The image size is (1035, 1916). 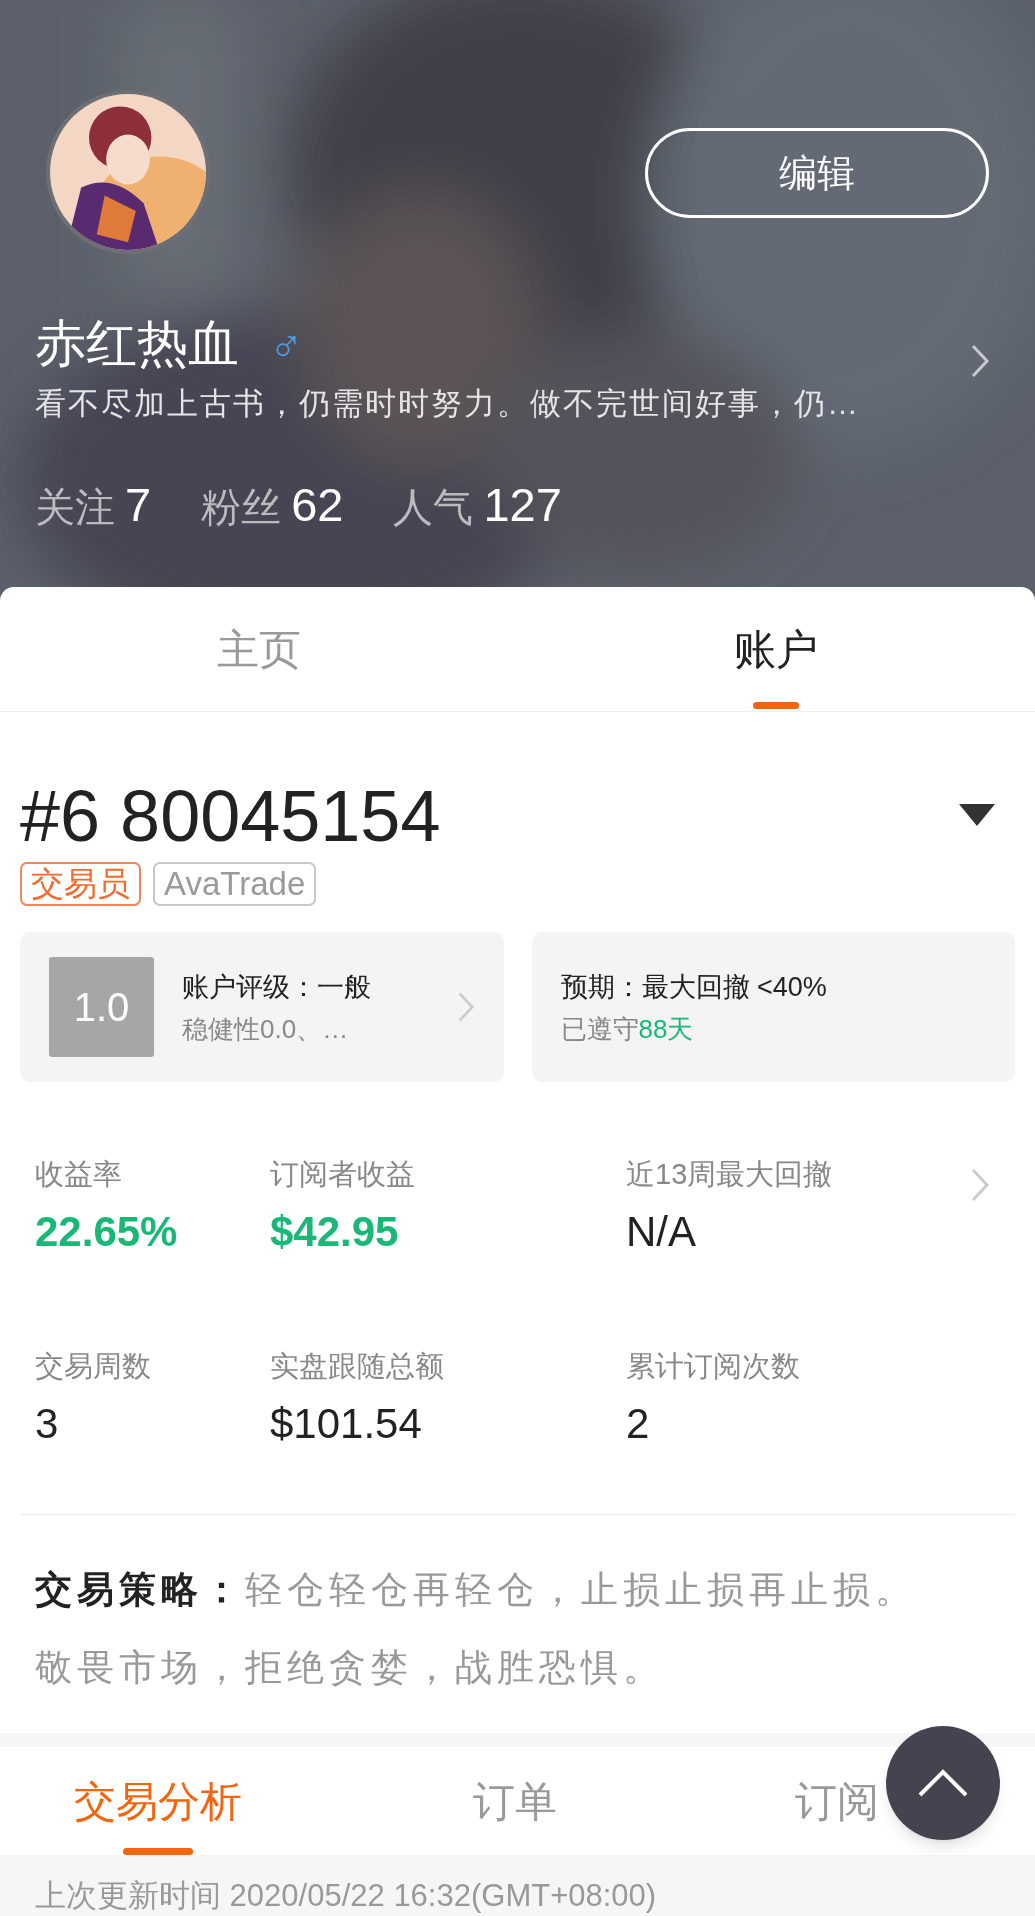 I want to click on account-number: #6 80045154, so click(x=230, y=816).